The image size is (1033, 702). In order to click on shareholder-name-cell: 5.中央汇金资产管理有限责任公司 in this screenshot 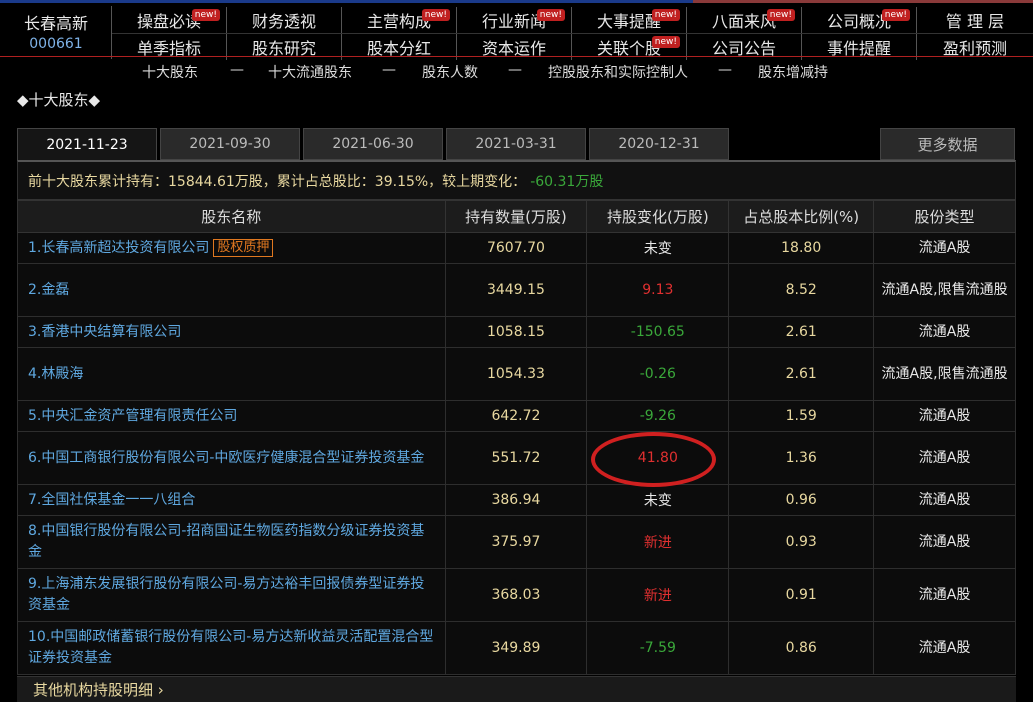, I will do `click(231, 416)`.